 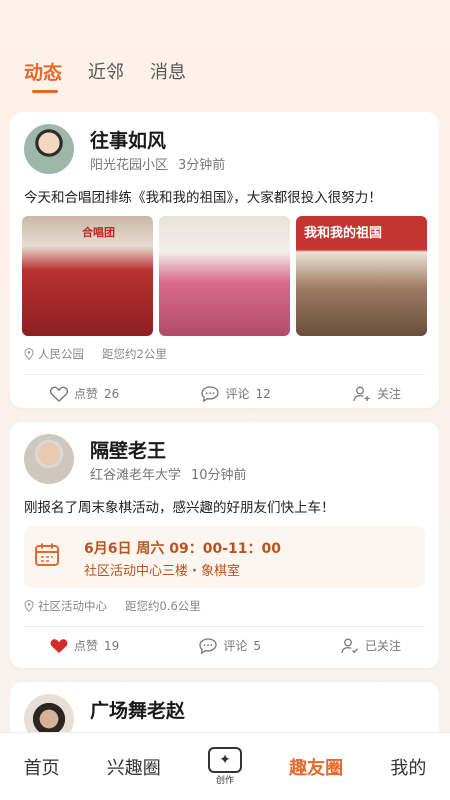 I want to click on post-photo: 合唱团, so click(x=87, y=276).